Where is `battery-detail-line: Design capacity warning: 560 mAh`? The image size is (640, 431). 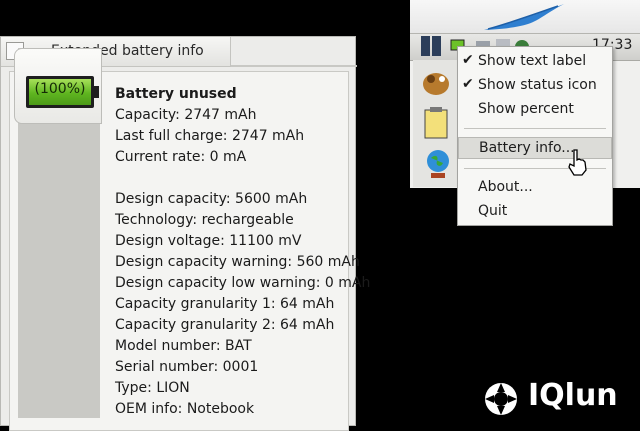
battery-detail-line: Design capacity warning: 560 mAh is located at coordinates (237, 262).